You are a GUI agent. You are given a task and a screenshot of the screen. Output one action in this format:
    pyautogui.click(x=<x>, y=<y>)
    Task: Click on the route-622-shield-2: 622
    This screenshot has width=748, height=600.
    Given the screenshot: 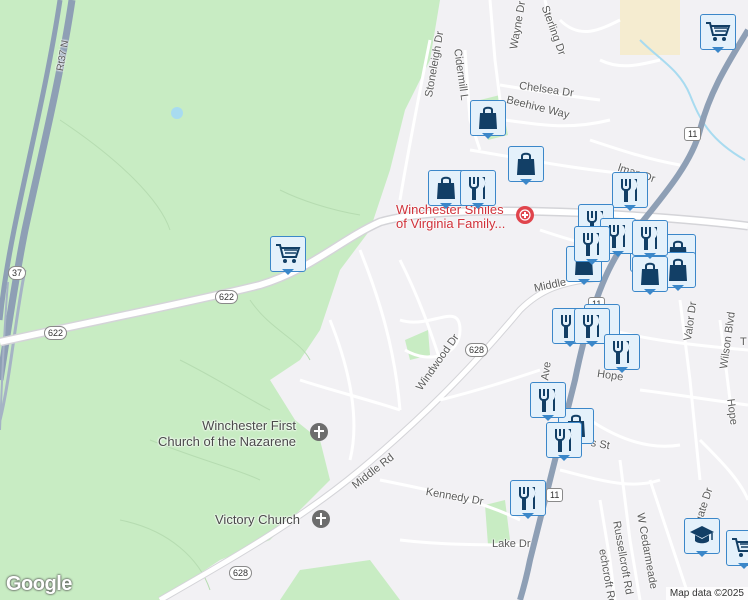 What is the action you would take?
    pyautogui.click(x=56, y=333)
    